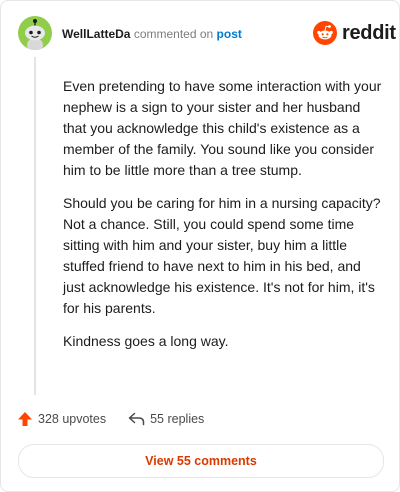 This screenshot has height=492, width=400. I want to click on replies-button: 55 replies, so click(166, 419).